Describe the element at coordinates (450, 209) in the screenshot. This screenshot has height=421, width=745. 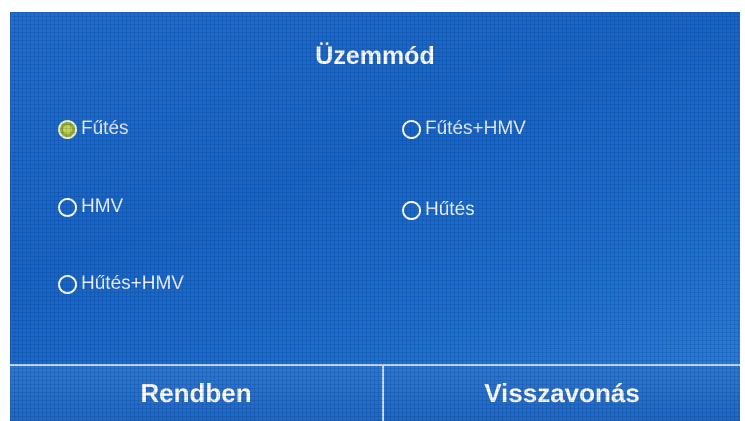
I see `option-label: Hűtés` at that location.